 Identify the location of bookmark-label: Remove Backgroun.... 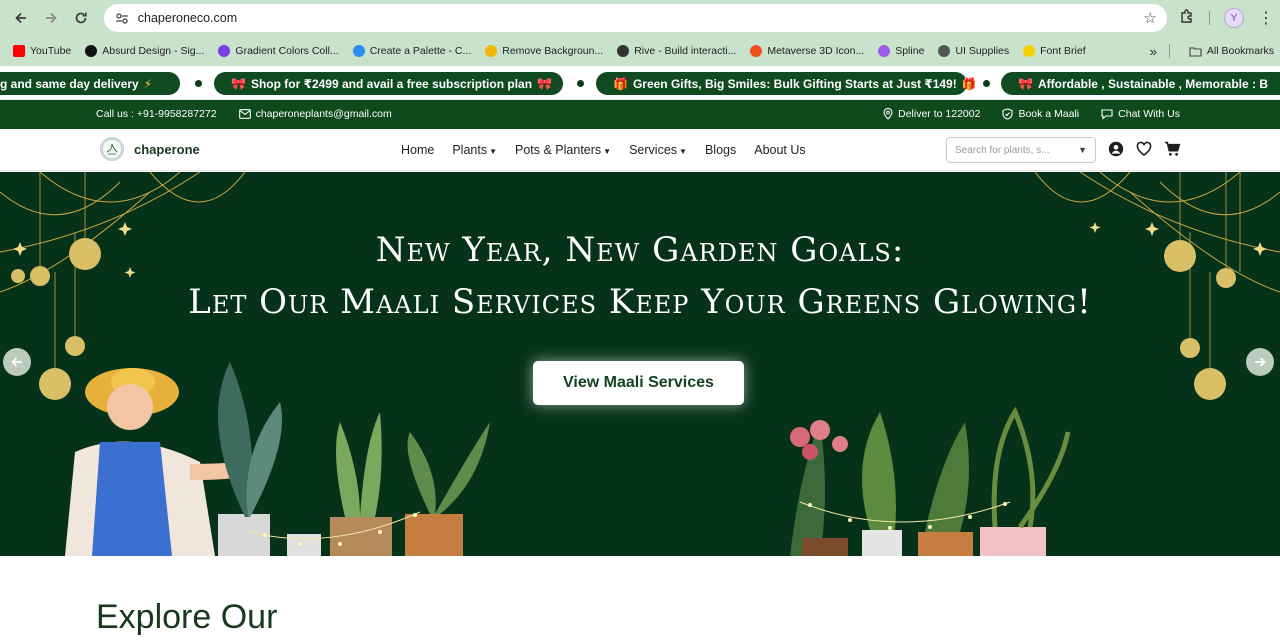
(553, 51).